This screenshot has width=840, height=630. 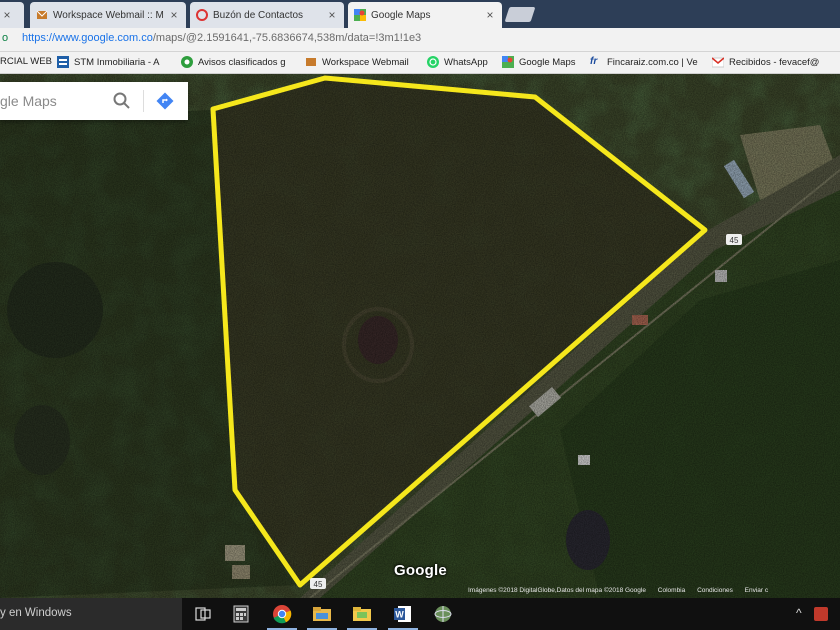 What do you see at coordinates (362, 614) in the screenshot?
I see `folder-icon` at bounding box center [362, 614].